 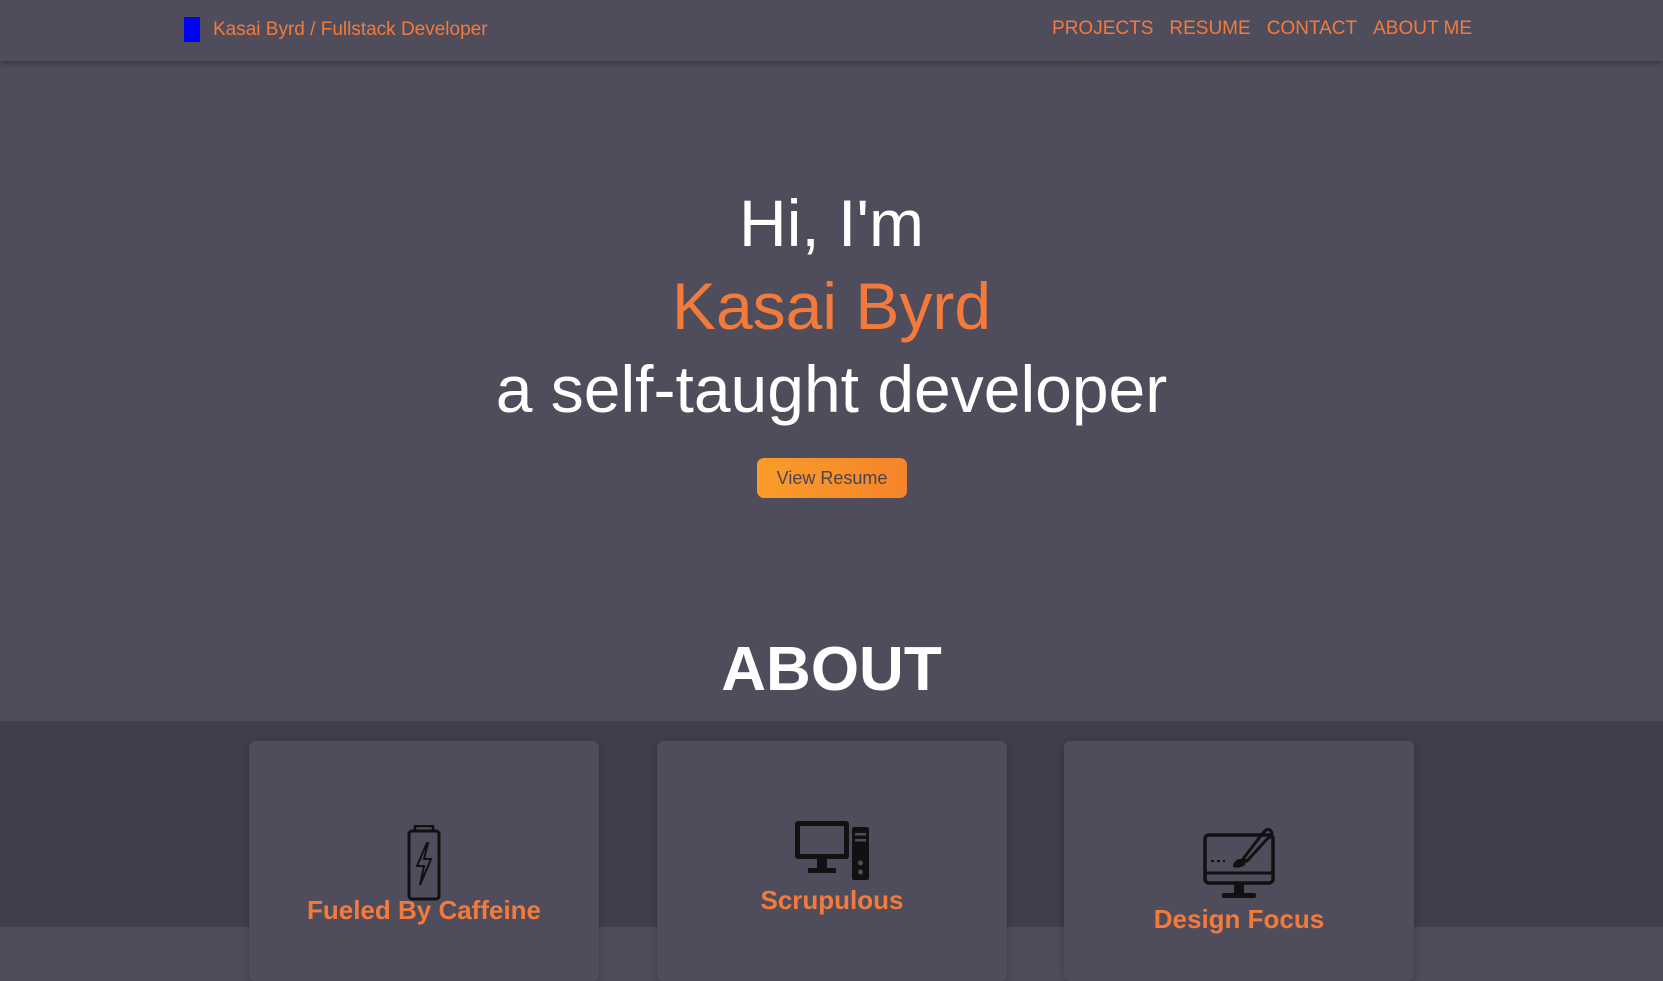 What do you see at coordinates (831, 223) in the screenshot?
I see `hero-greeting: Hi, I'm` at bounding box center [831, 223].